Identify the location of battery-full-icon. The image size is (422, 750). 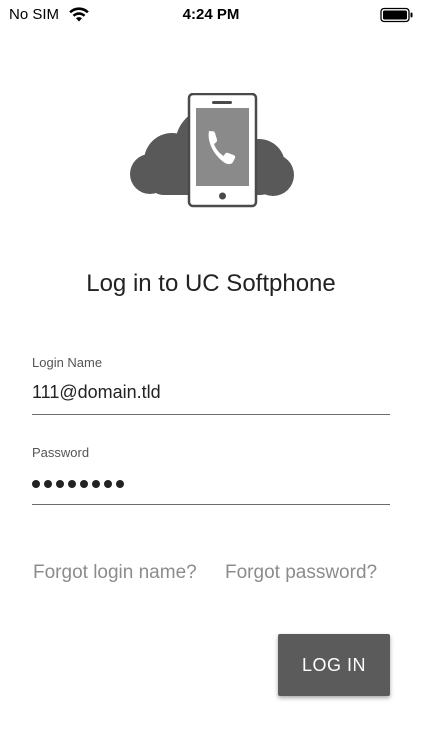
(397, 17).